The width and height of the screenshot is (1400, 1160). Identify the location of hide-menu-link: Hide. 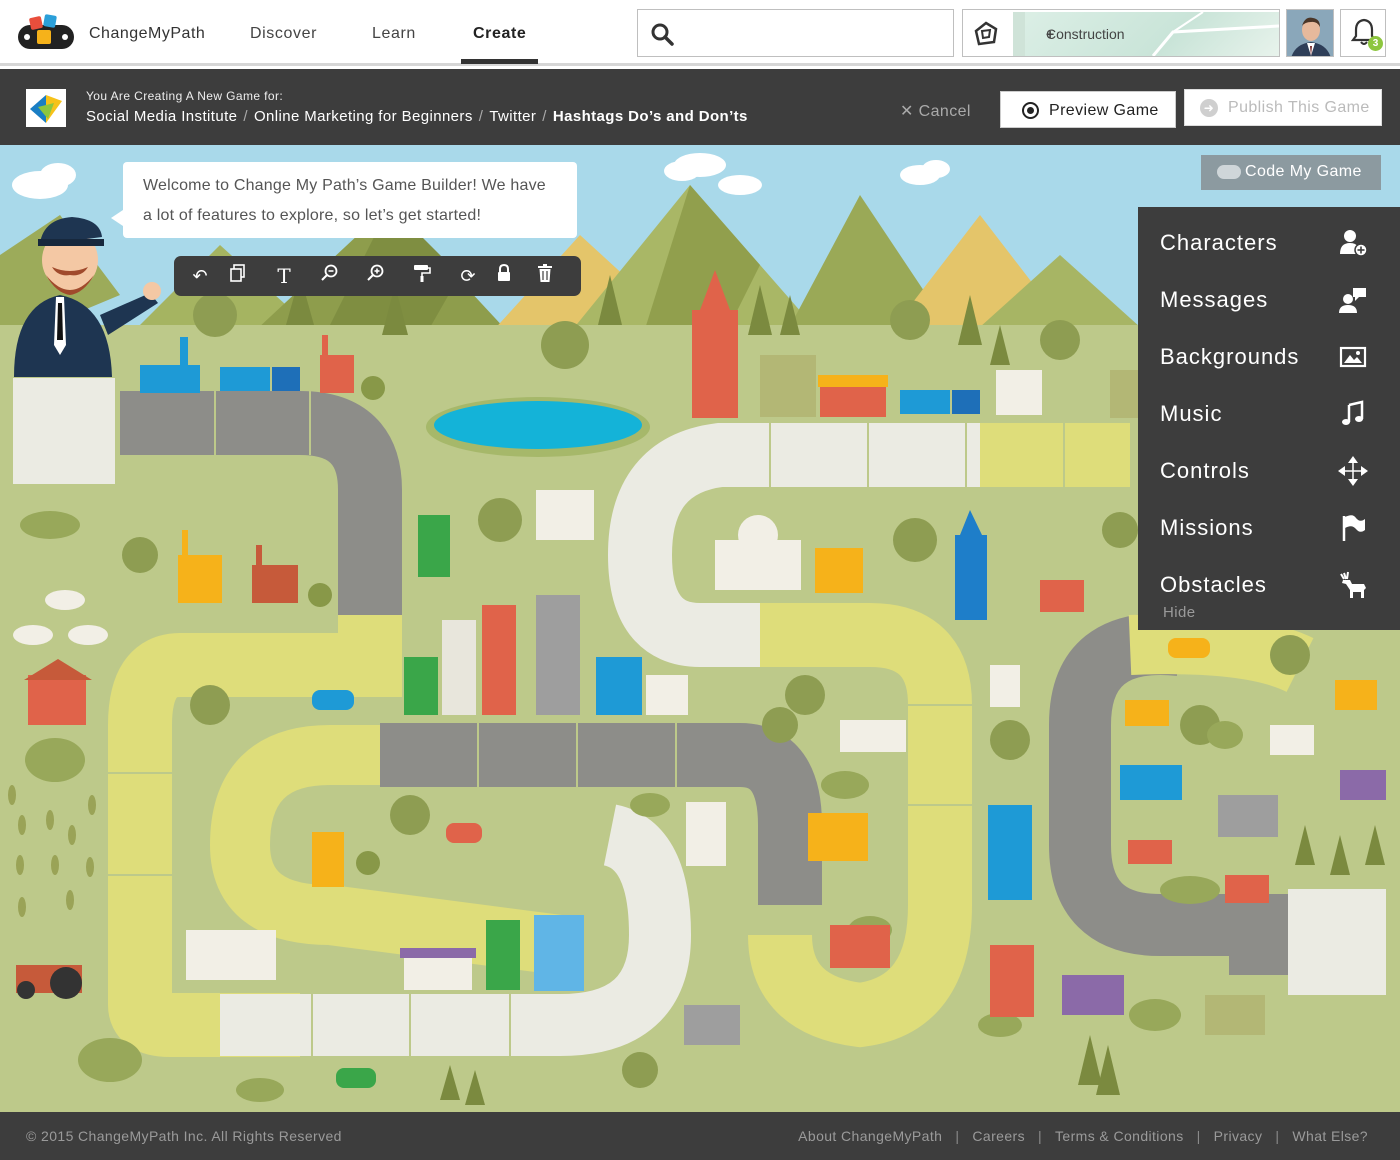
(1179, 612).